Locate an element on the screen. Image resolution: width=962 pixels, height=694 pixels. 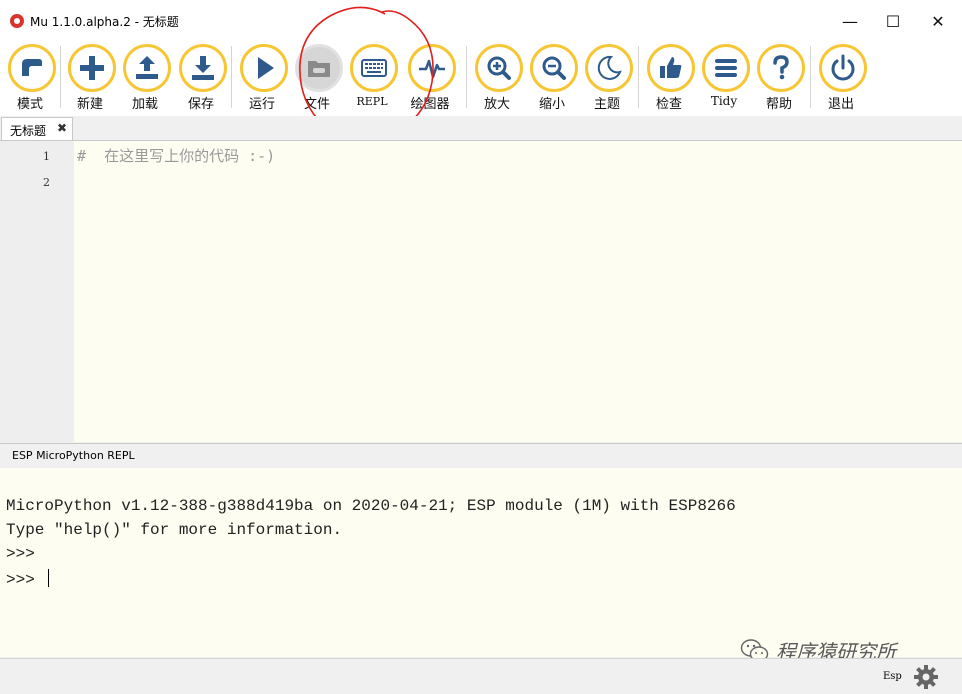
download-icon is located at coordinates (203, 68).